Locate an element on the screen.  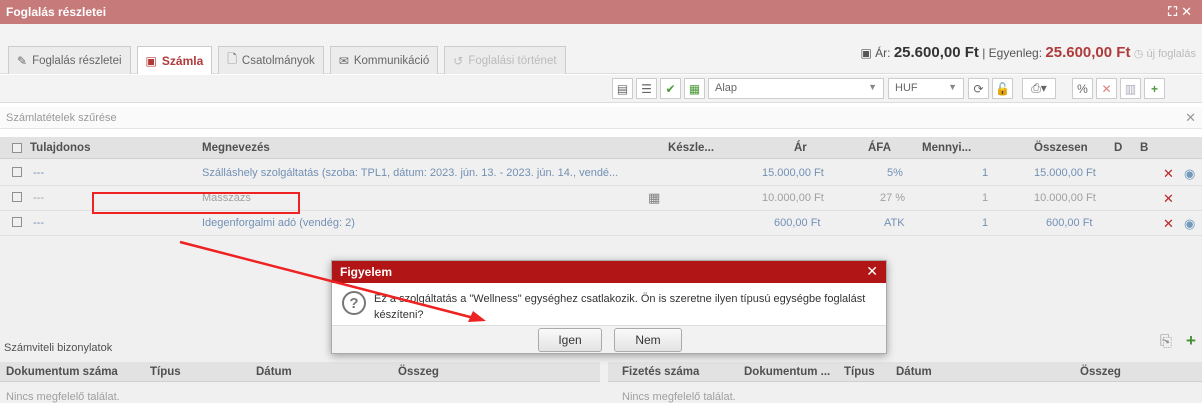
new-booking-link: ◷ új foglalás is located at coordinates (1165, 54).